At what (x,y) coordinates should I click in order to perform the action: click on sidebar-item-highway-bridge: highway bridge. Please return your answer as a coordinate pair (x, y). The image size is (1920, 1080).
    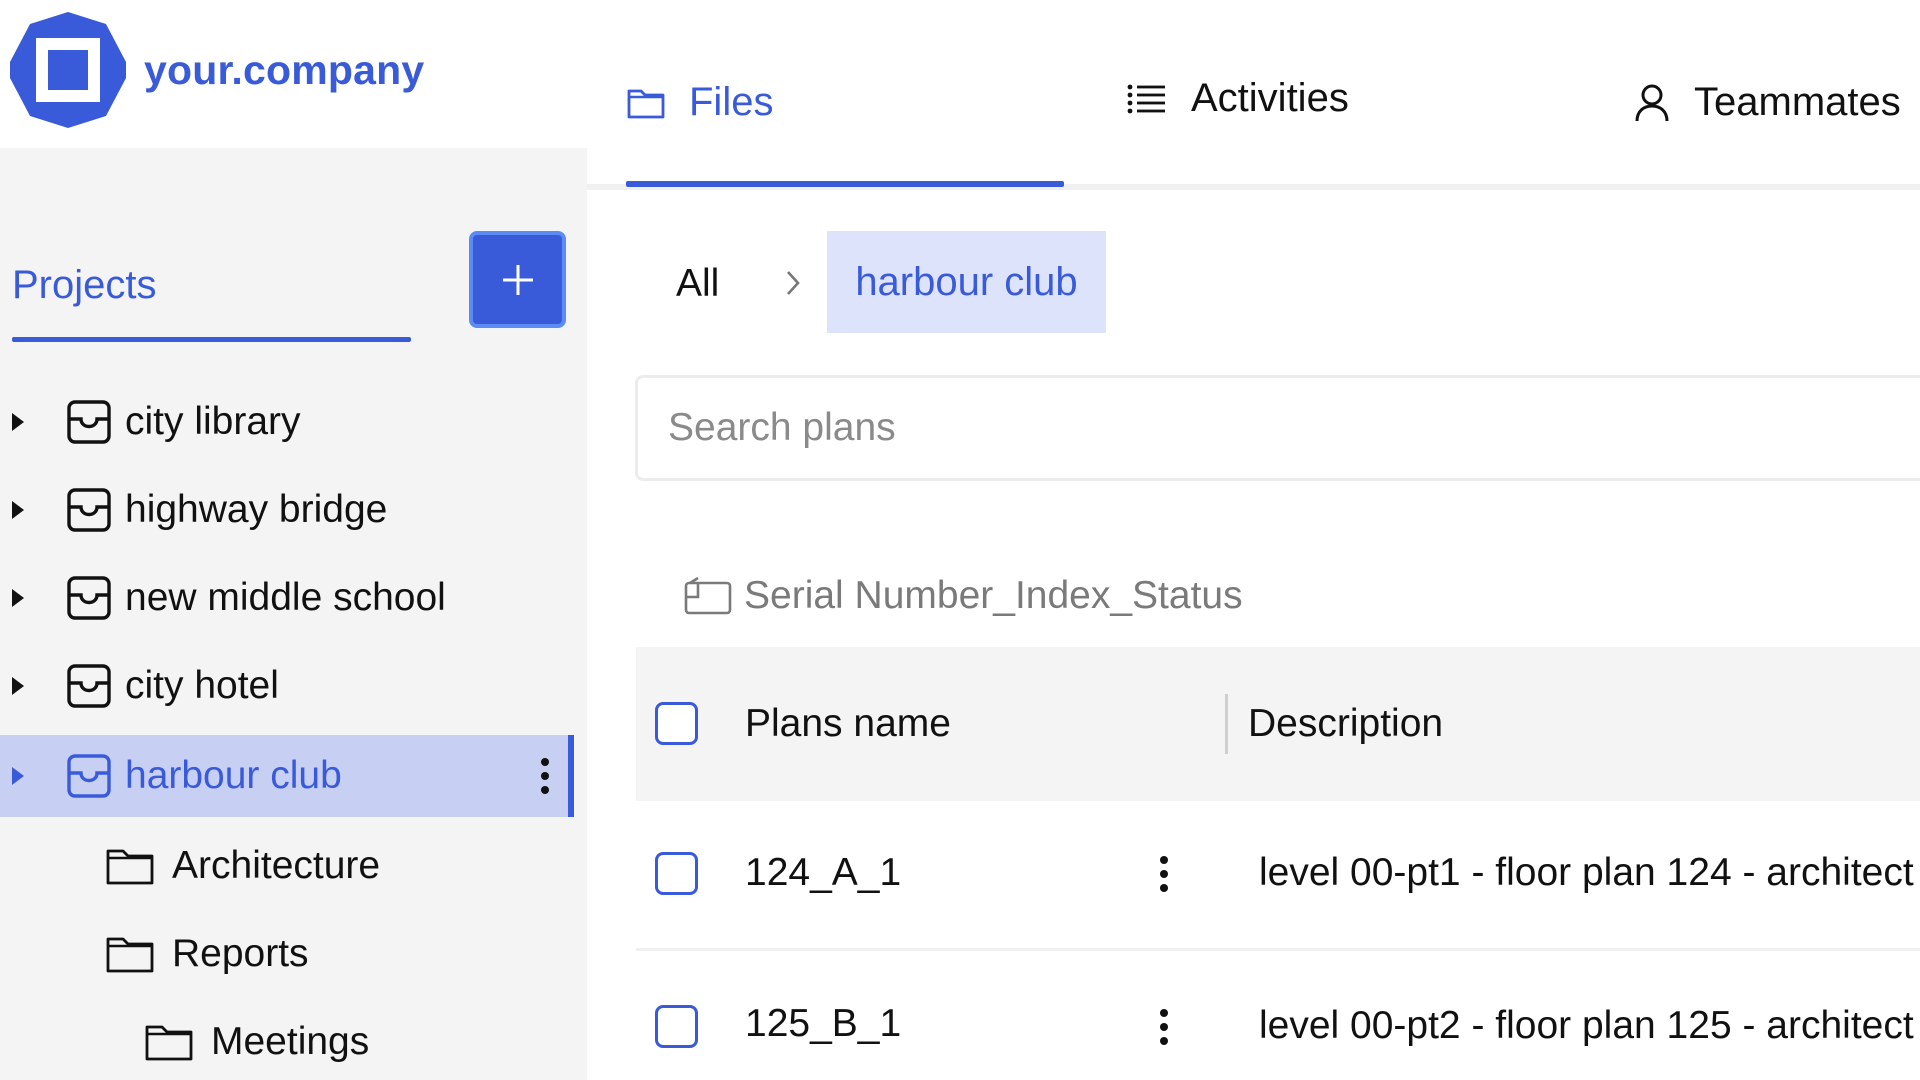
    Looking at the image, I should click on (287, 510).